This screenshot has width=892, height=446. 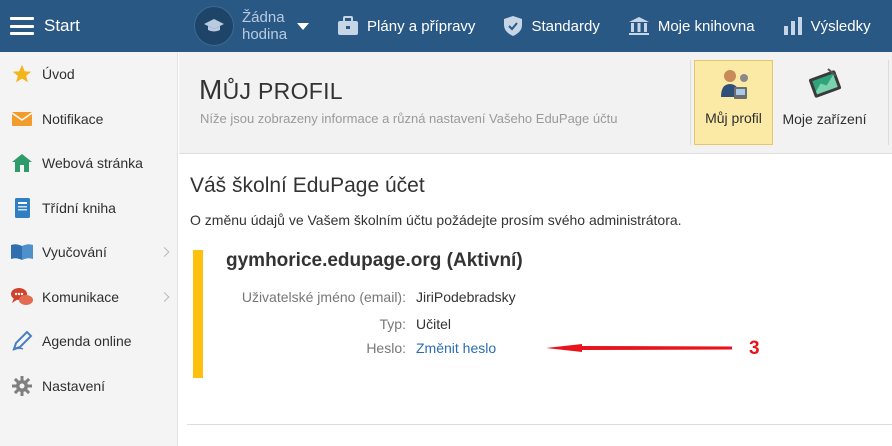 I want to click on type-value: Učitel, so click(x=434, y=324).